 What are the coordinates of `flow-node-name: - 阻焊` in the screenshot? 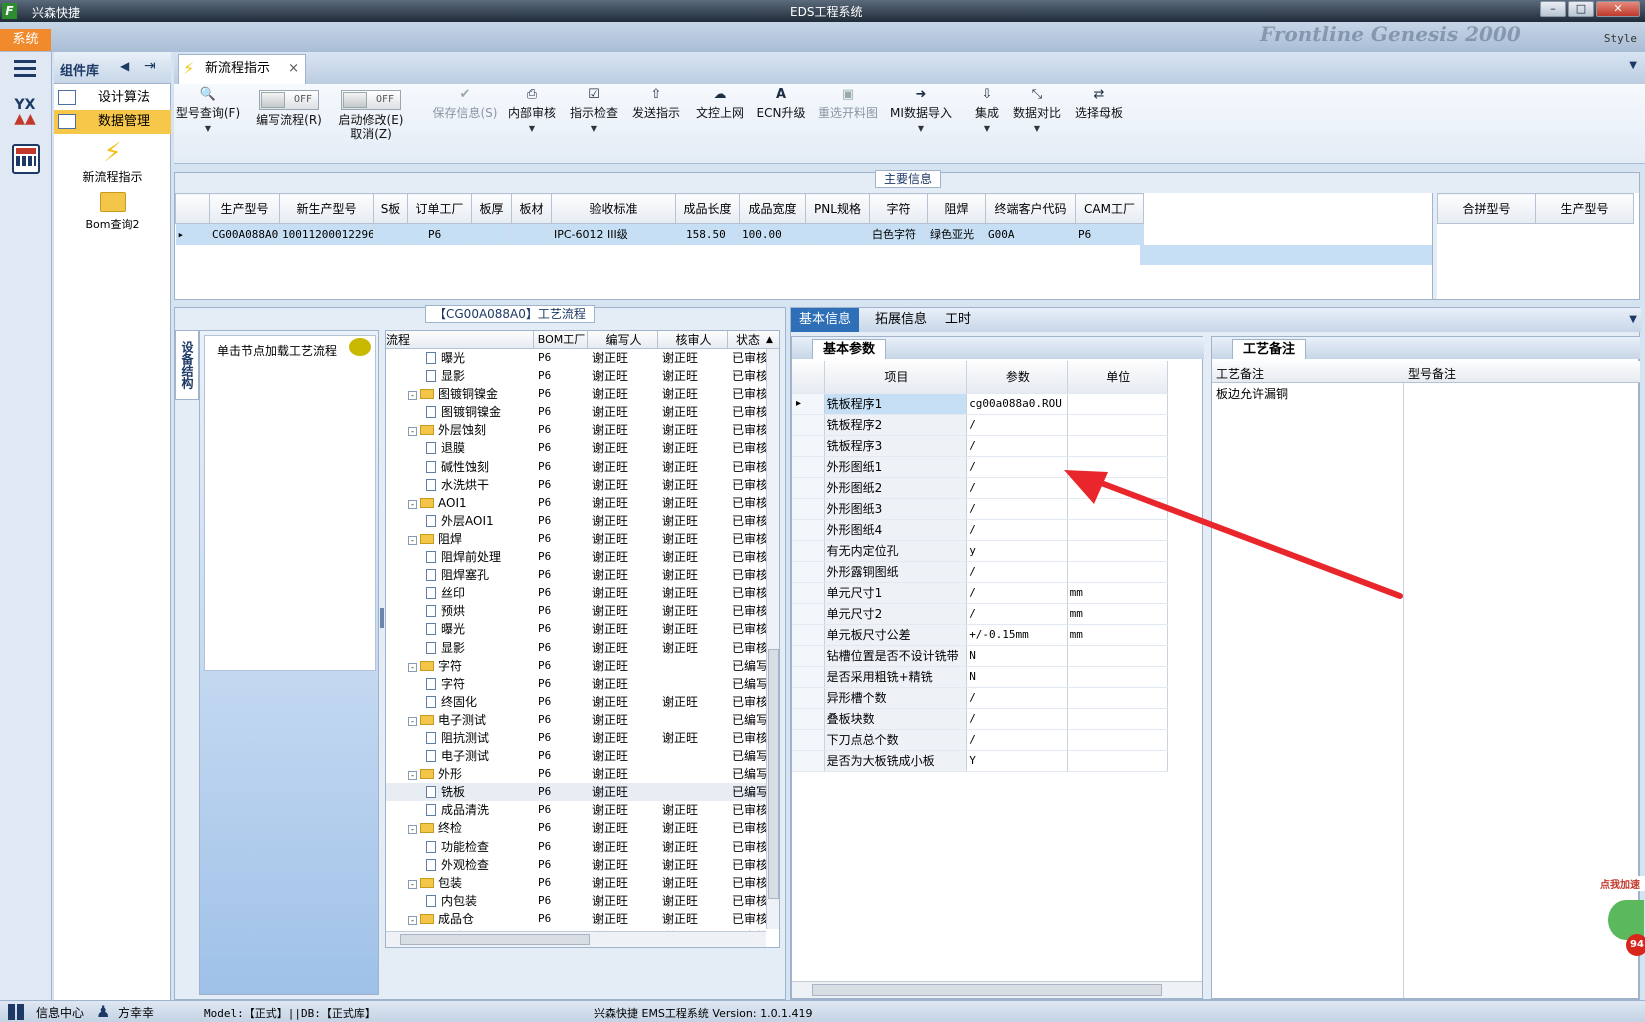 It's located at (471, 539).